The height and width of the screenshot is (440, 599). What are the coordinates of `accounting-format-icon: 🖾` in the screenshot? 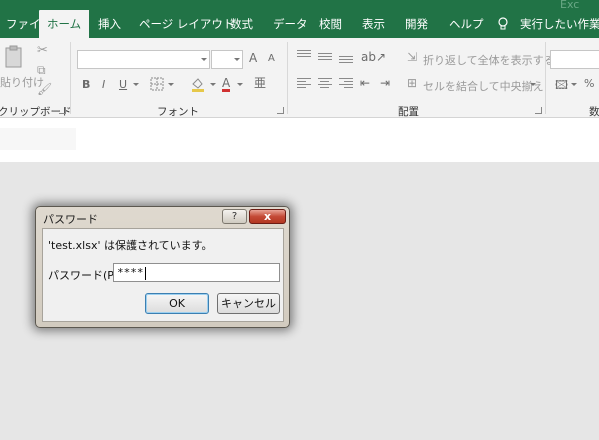 It's located at (561, 86).